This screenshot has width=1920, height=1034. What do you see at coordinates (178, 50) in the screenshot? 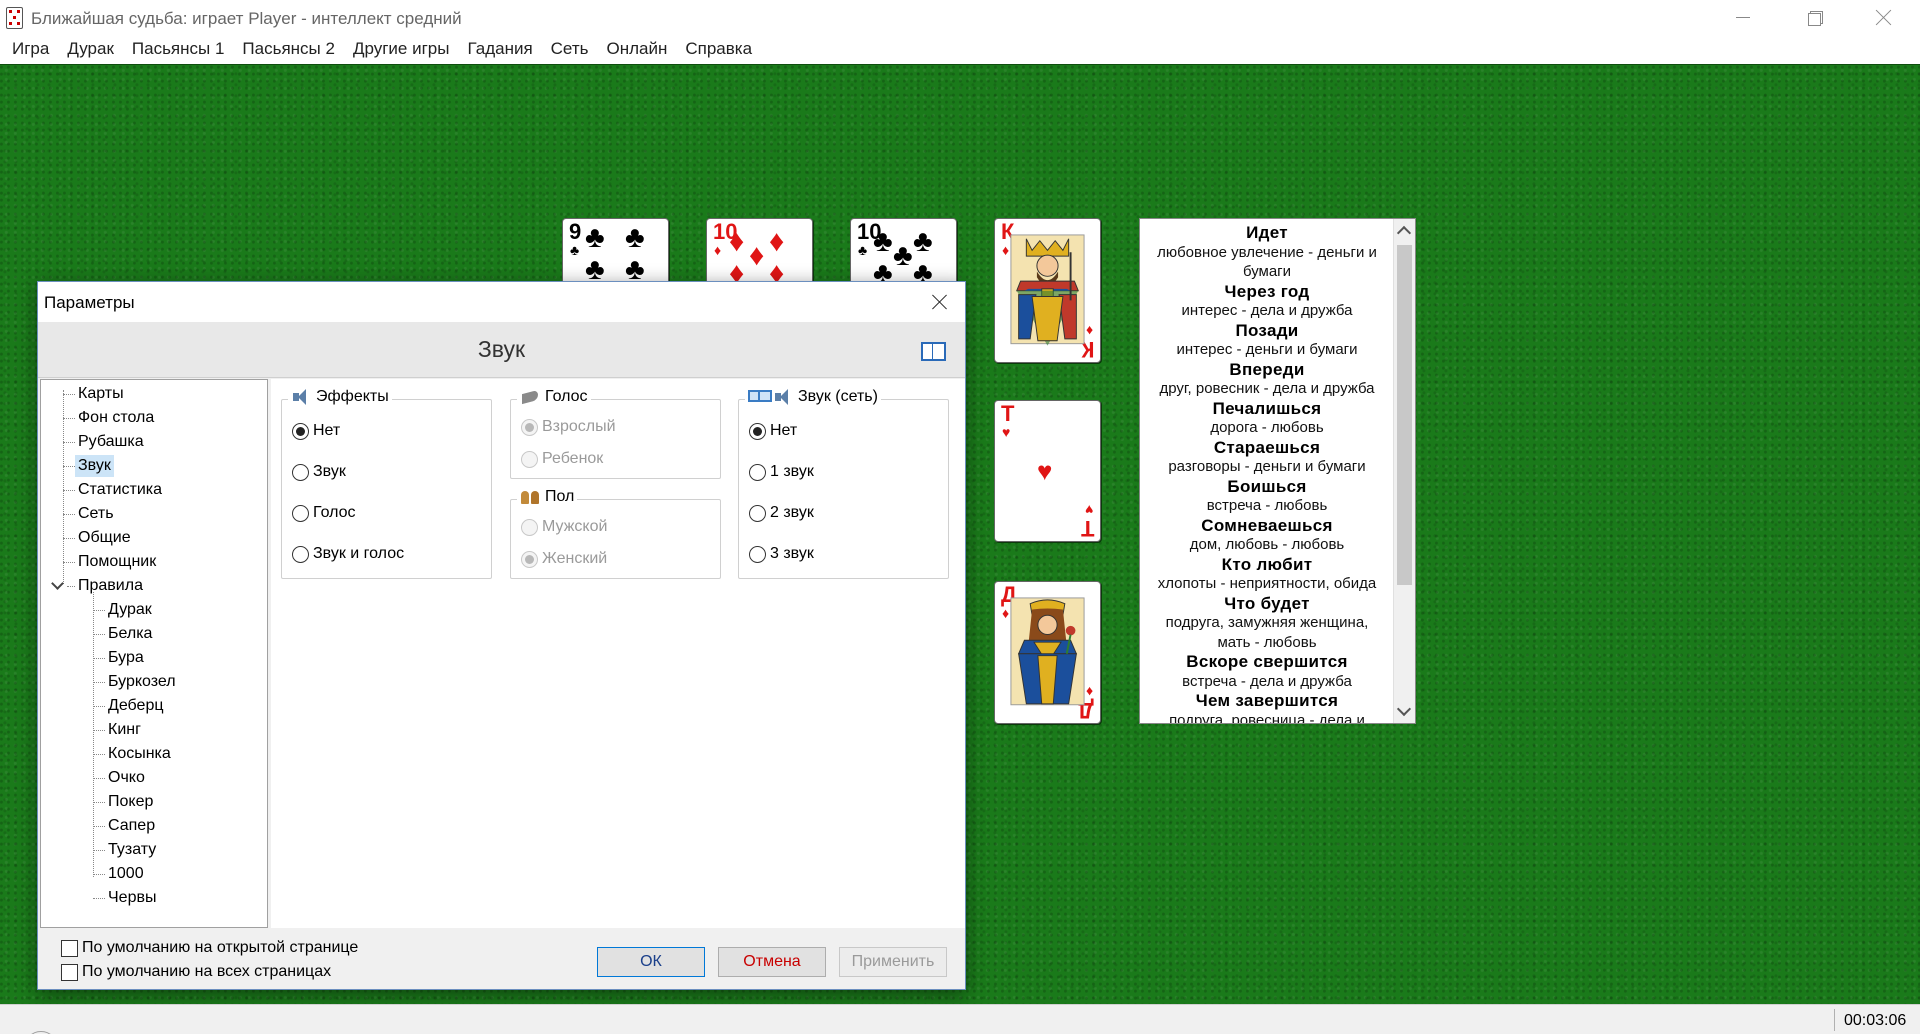
I see `menu-solitaire-1: Пасьянсы 1` at bounding box center [178, 50].